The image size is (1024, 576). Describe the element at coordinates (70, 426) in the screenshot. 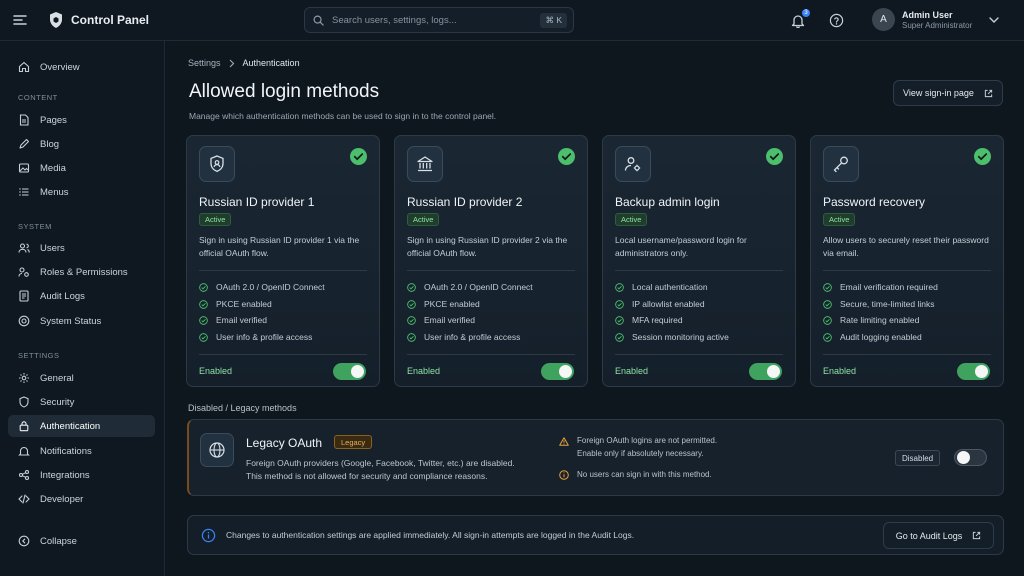

I see `sidebar-item-label: Authentication` at that location.